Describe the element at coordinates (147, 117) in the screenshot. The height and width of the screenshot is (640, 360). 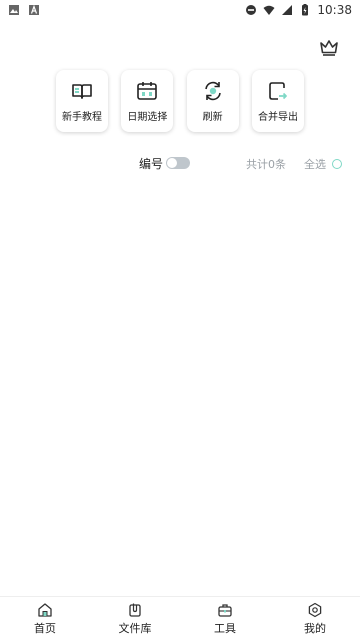
I see `date-select-label: 日期选择` at that location.